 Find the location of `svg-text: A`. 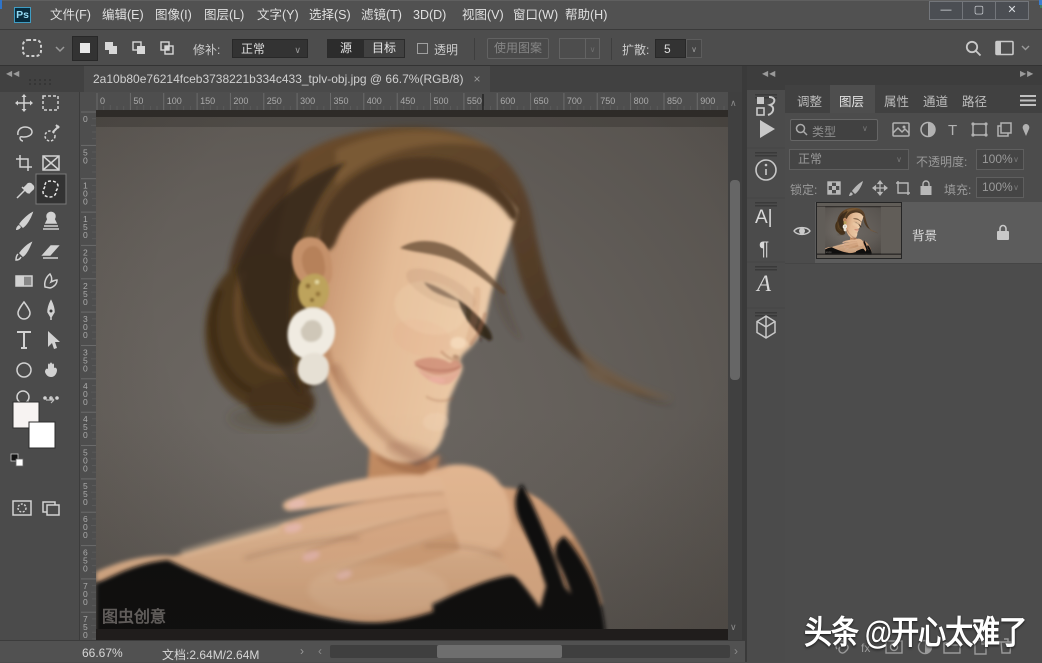

svg-text: A is located at coordinates (763, 283).